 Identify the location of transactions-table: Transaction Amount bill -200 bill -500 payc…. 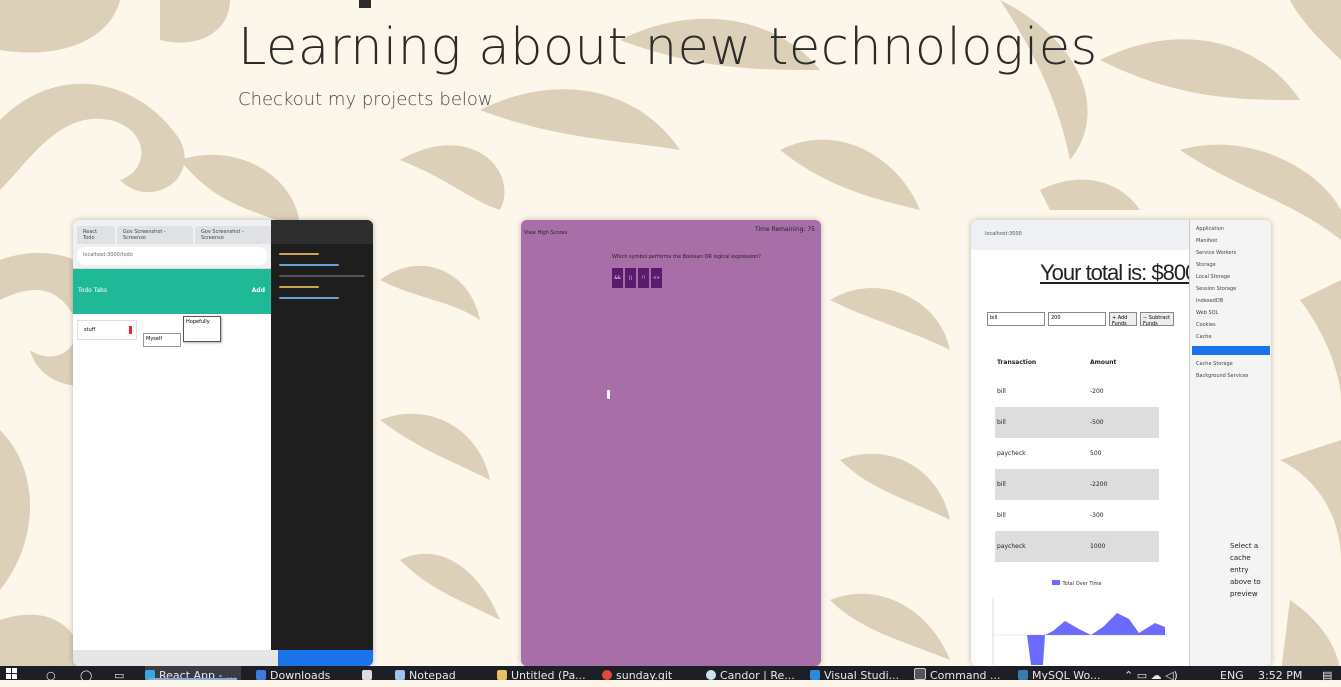
(1077, 455).